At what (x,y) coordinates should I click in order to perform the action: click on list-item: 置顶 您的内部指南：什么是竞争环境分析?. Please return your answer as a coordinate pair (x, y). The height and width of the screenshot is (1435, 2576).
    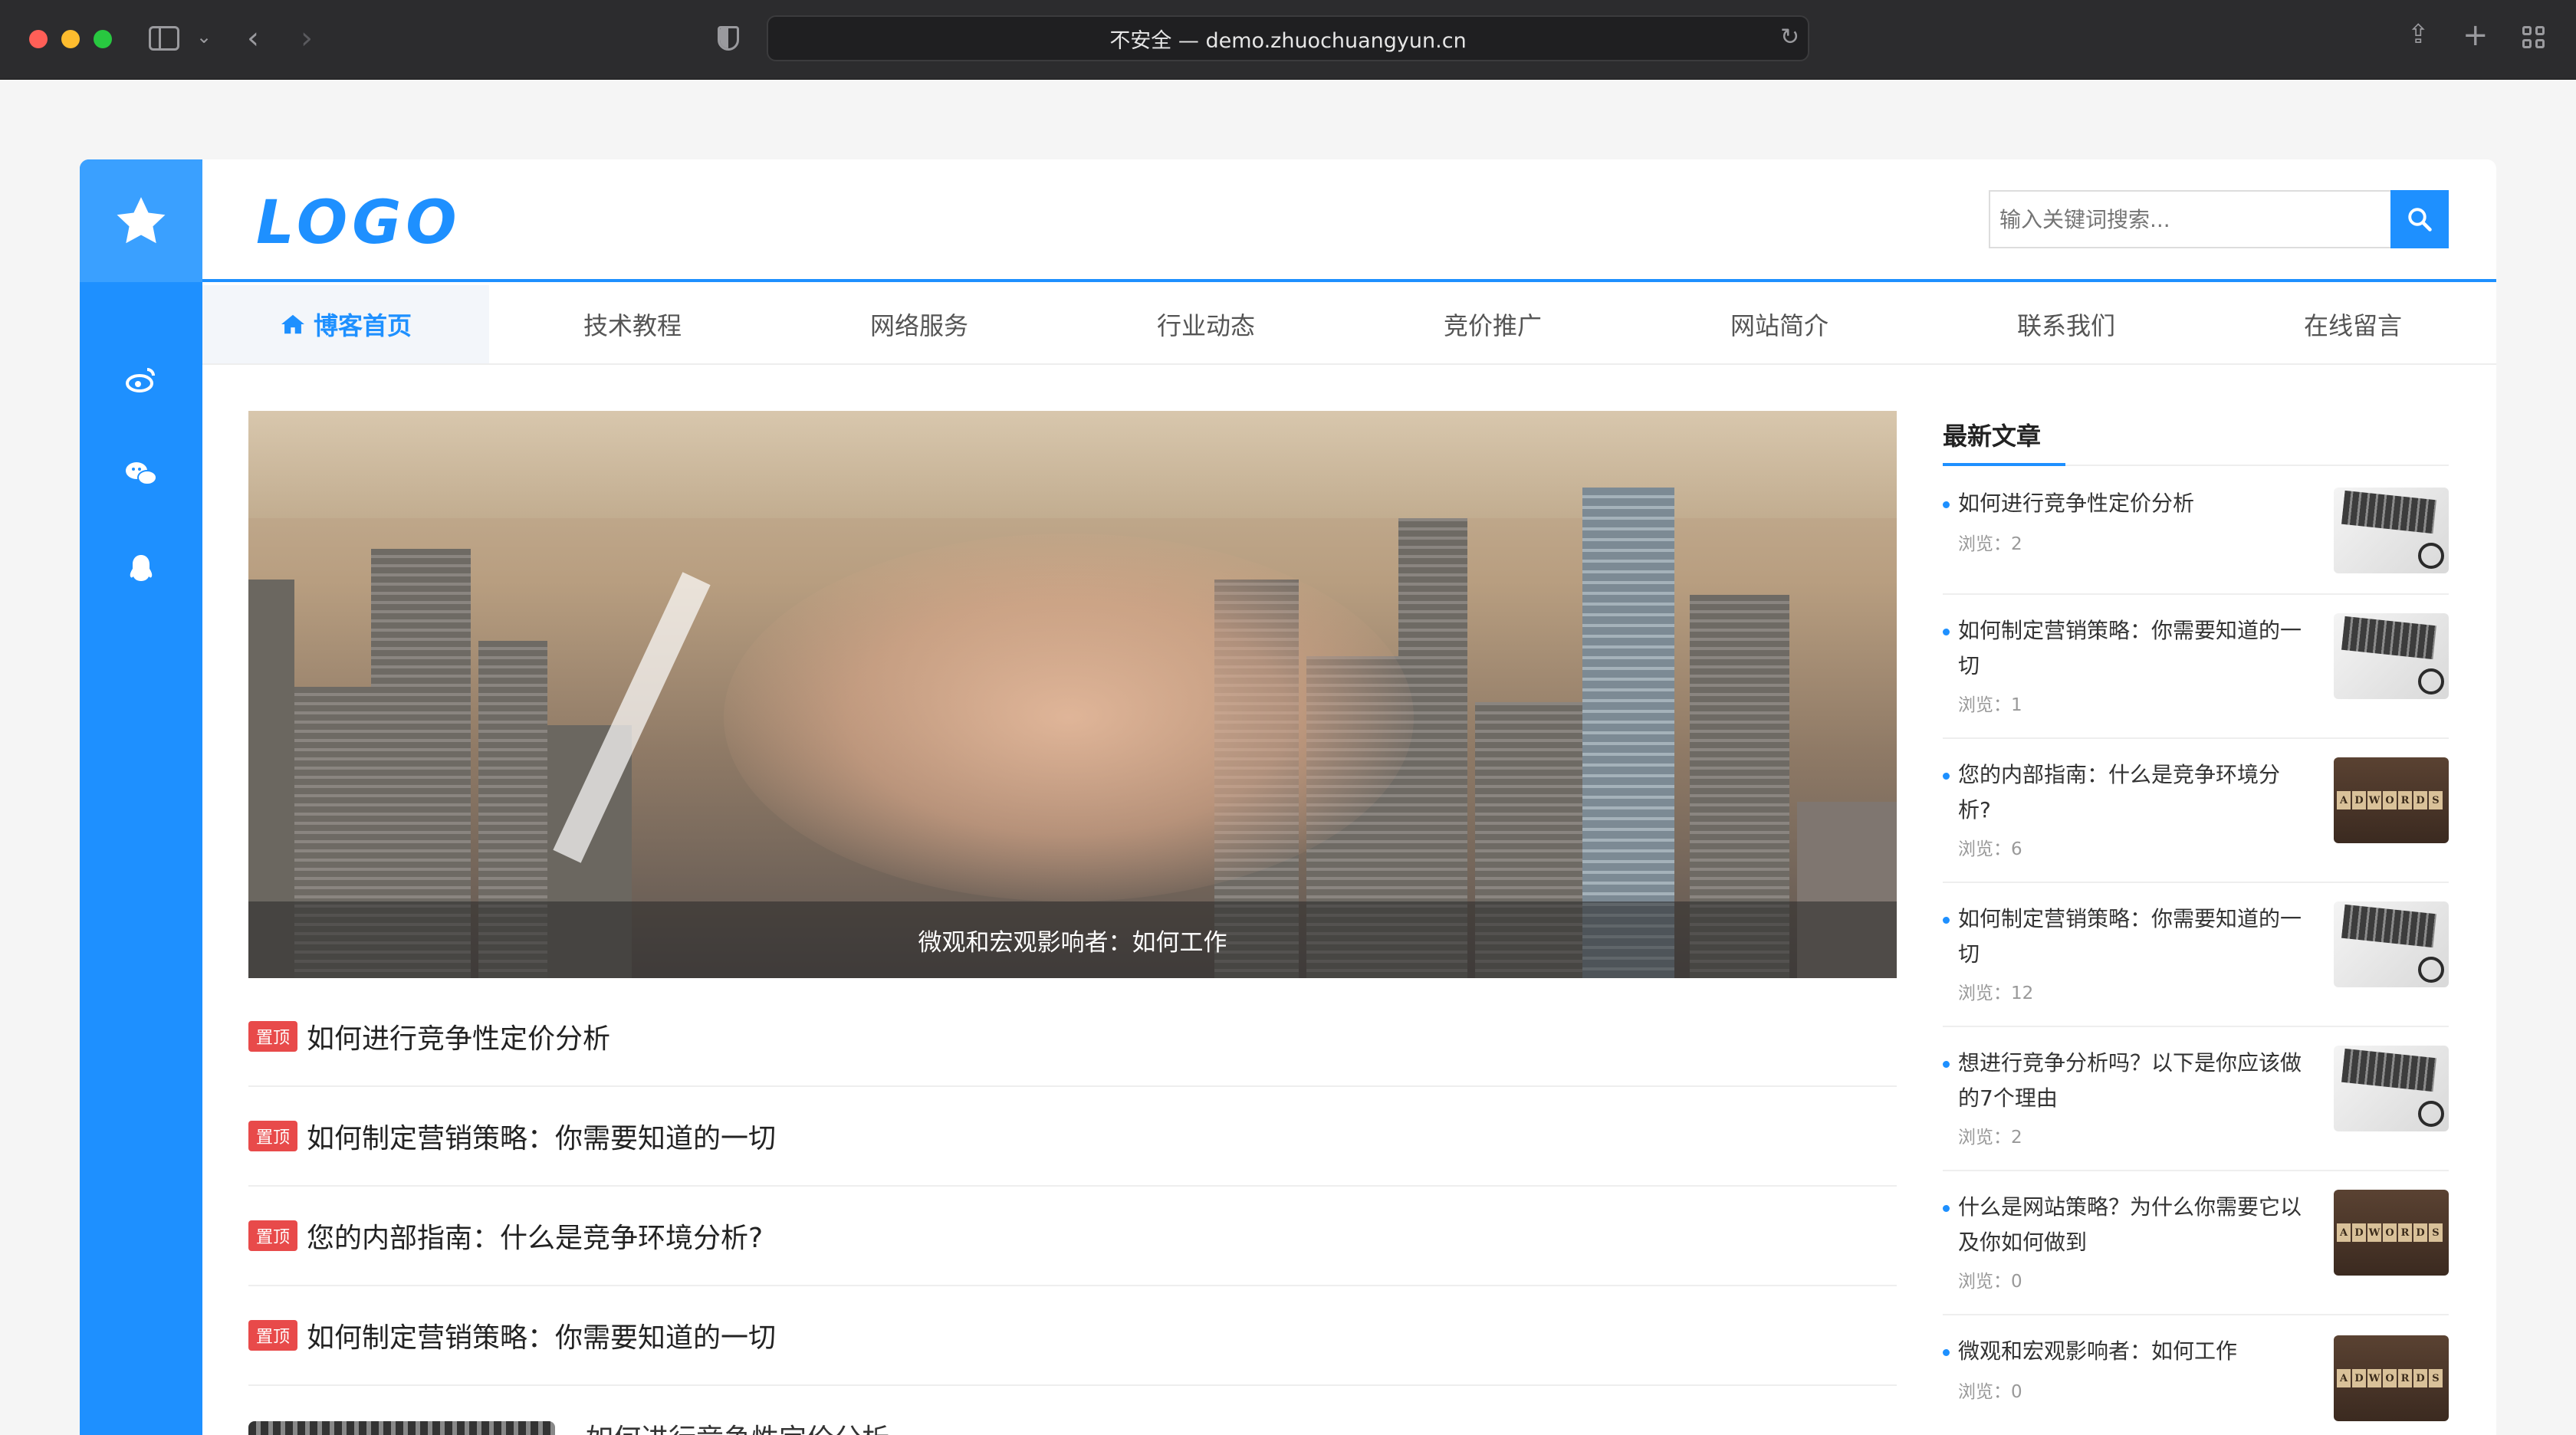
    Looking at the image, I should click on (1073, 1236).